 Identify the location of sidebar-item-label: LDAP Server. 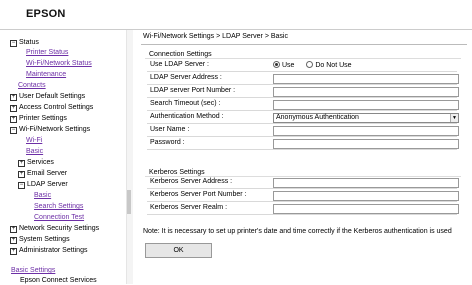
(47, 184).